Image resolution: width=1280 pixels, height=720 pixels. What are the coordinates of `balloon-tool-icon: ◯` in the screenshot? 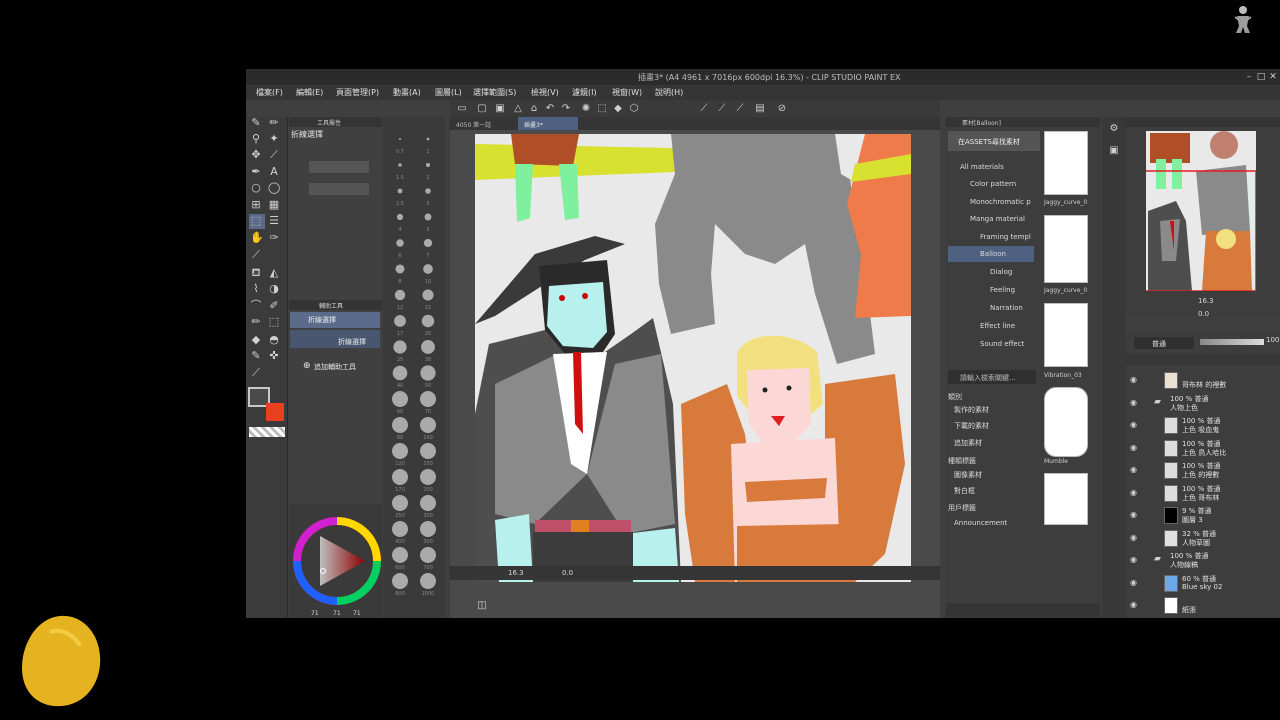 It's located at (274, 188).